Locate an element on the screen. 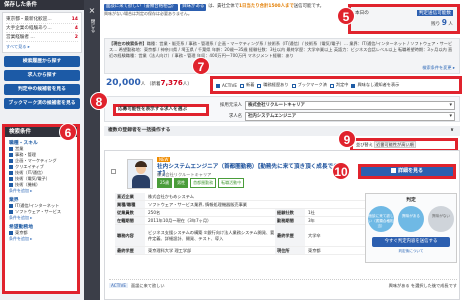 The width and height of the screenshot is (465, 300). job-select: 社内システムエンジニア is located at coordinates (350, 116).